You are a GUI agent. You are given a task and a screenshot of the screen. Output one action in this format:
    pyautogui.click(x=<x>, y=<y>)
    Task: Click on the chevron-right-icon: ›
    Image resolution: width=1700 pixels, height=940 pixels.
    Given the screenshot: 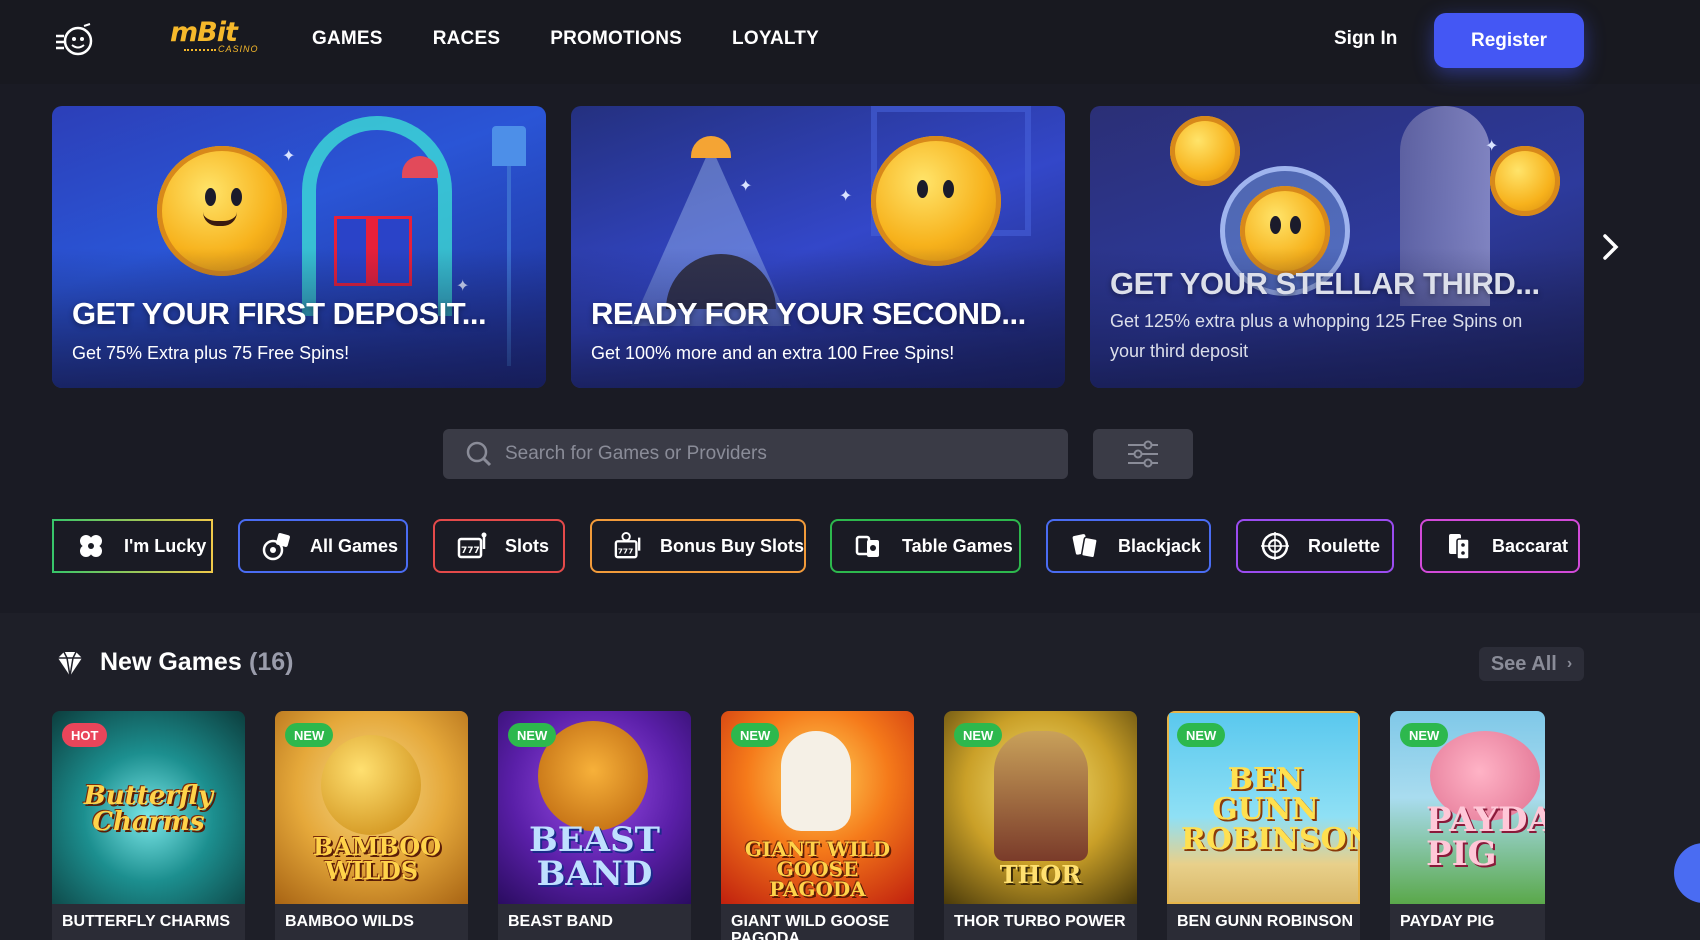 What is the action you would take?
    pyautogui.click(x=1569, y=663)
    